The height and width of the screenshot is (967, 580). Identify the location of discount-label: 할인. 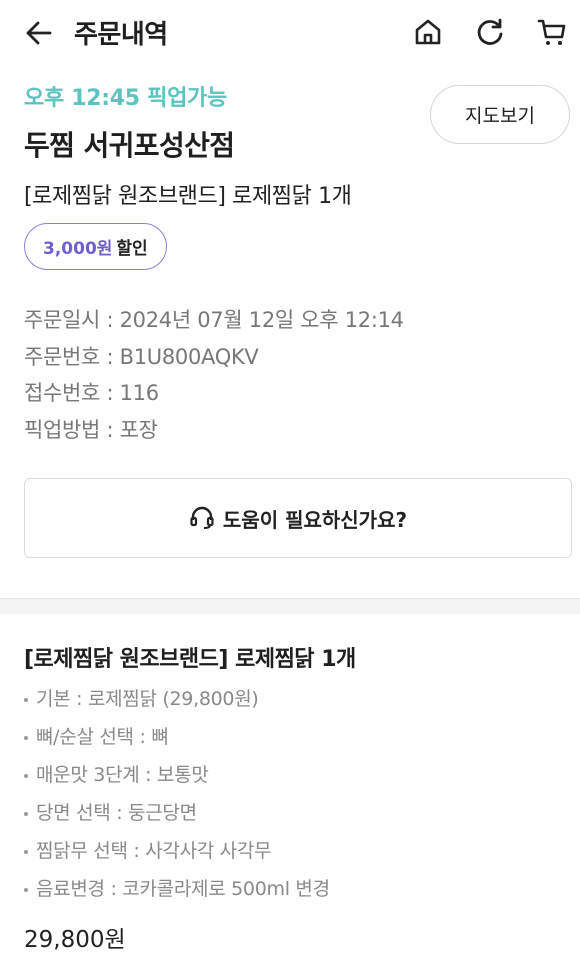
(132, 249).